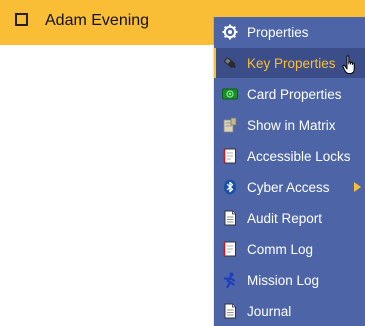  I want to click on menu-item-show-in-matrix: Show in Matrix, so click(289, 125).